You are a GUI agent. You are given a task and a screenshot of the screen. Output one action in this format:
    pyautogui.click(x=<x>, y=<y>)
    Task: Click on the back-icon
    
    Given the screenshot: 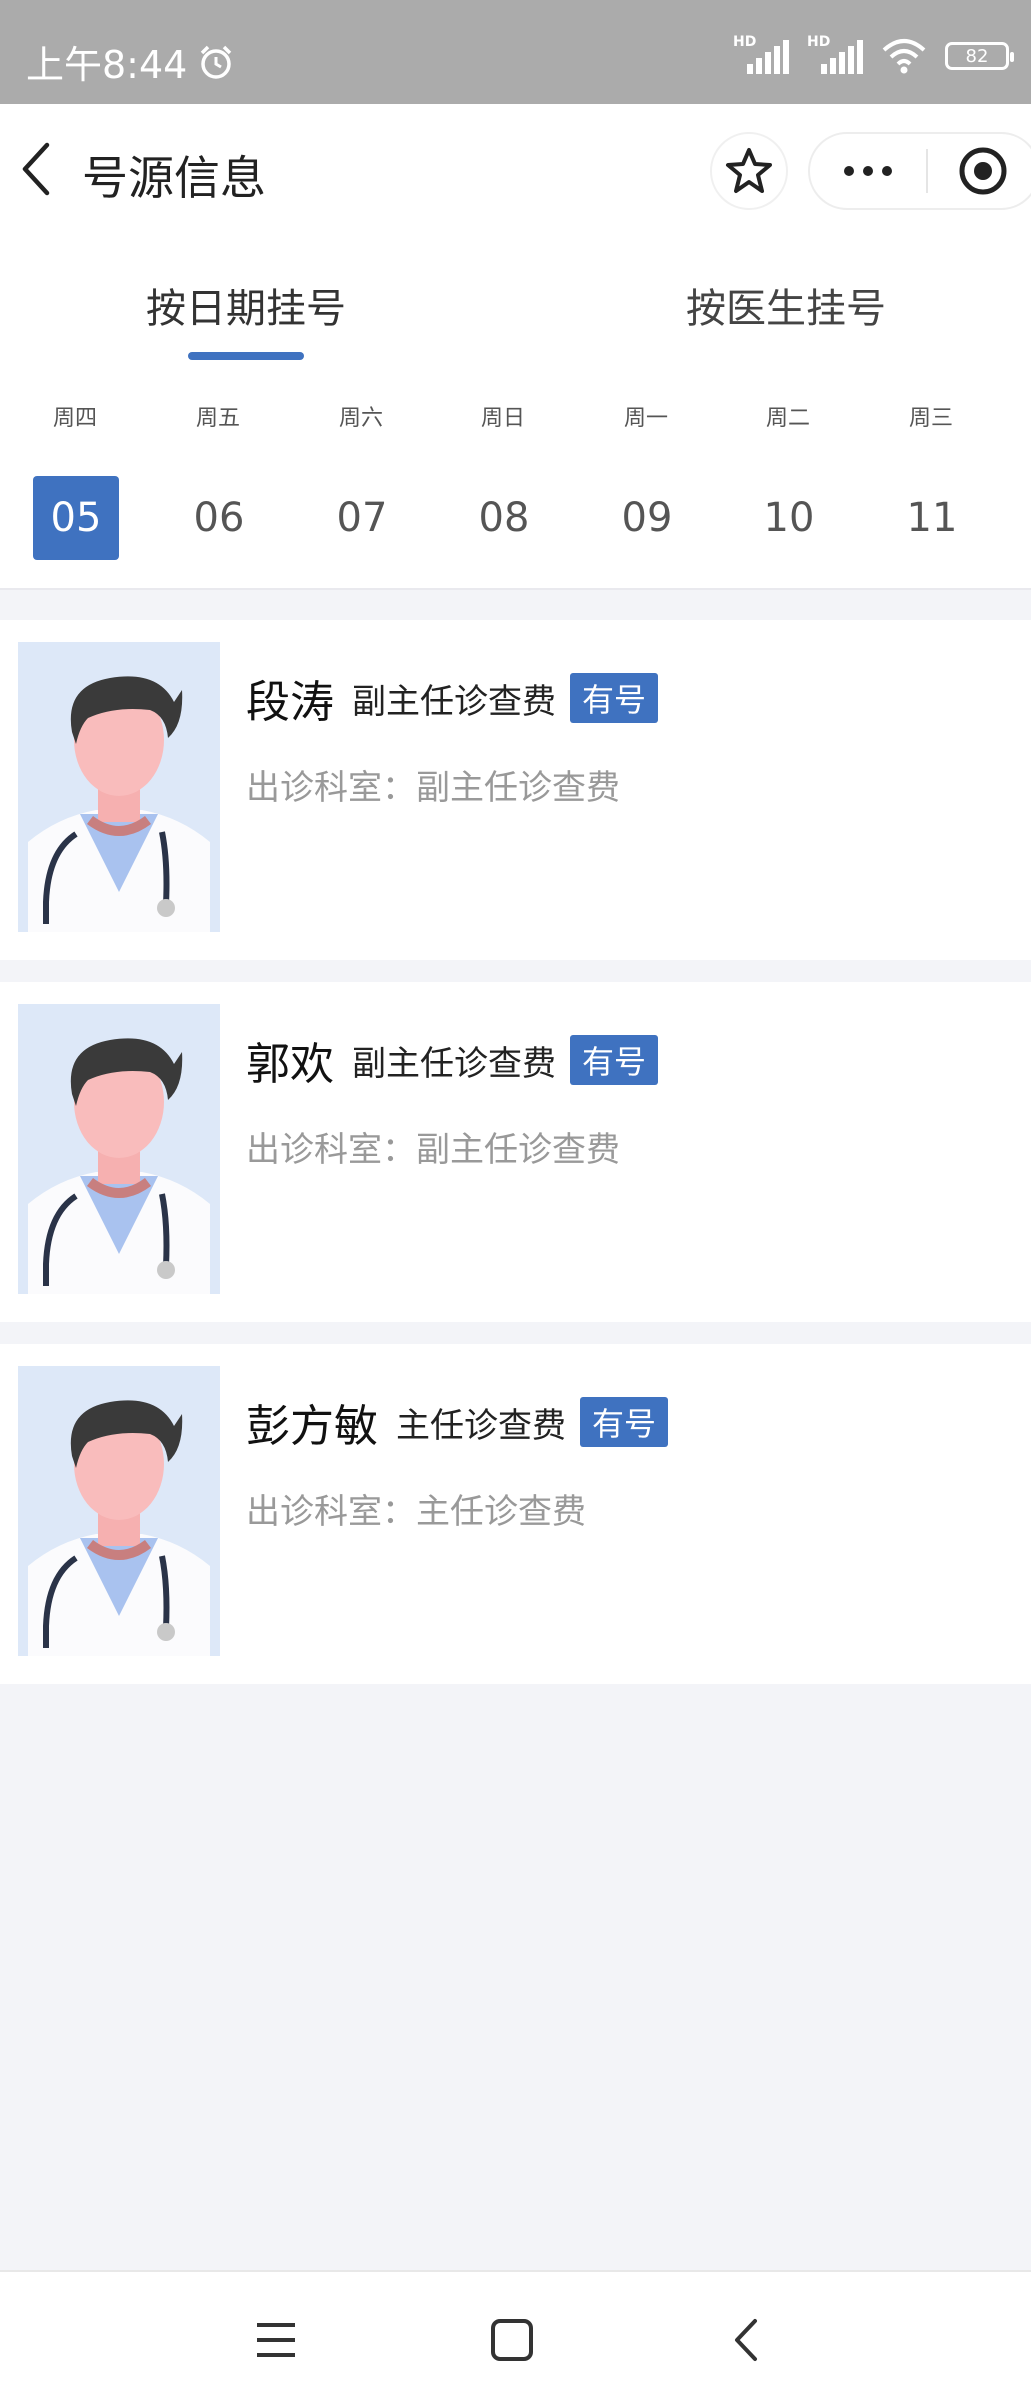 What is the action you would take?
    pyautogui.click(x=746, y=2340)
    